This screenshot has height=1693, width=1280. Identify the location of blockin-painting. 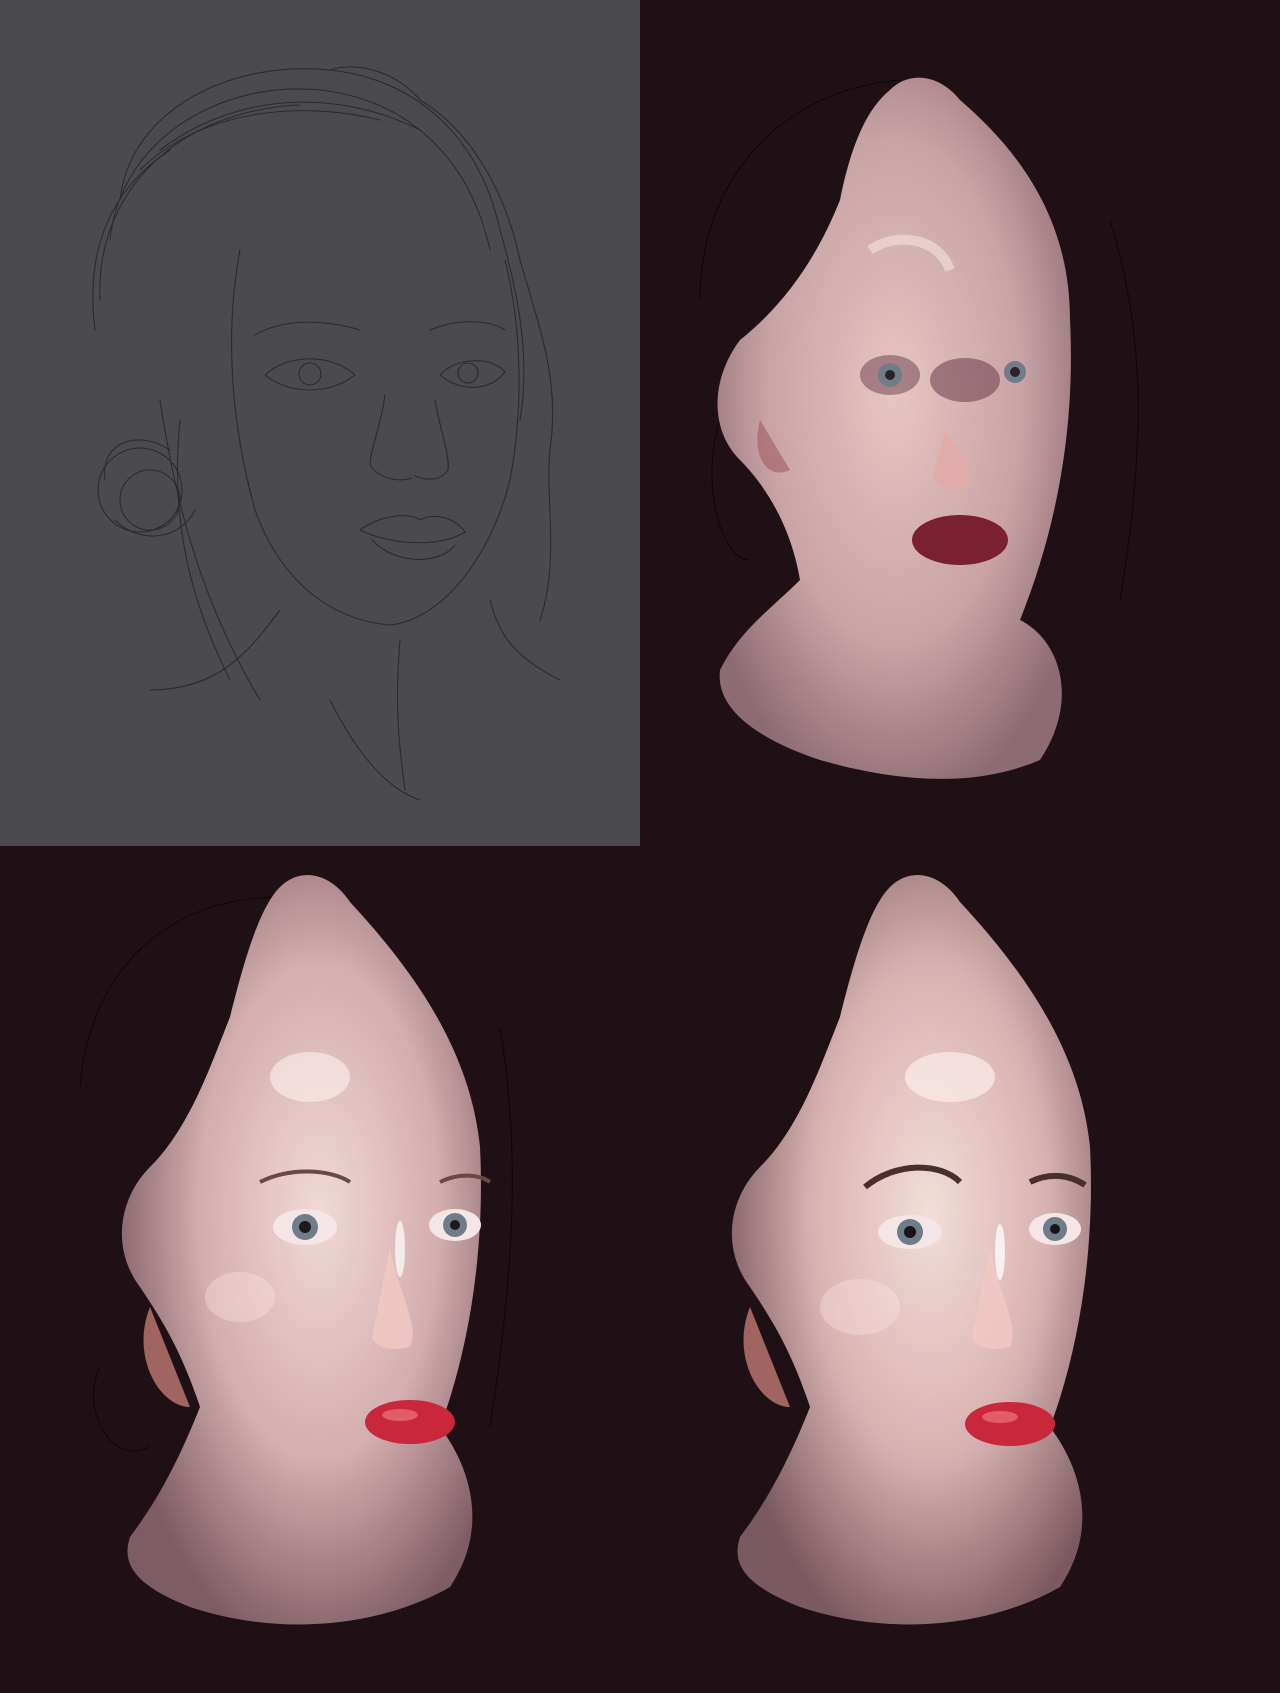
(919, 428).